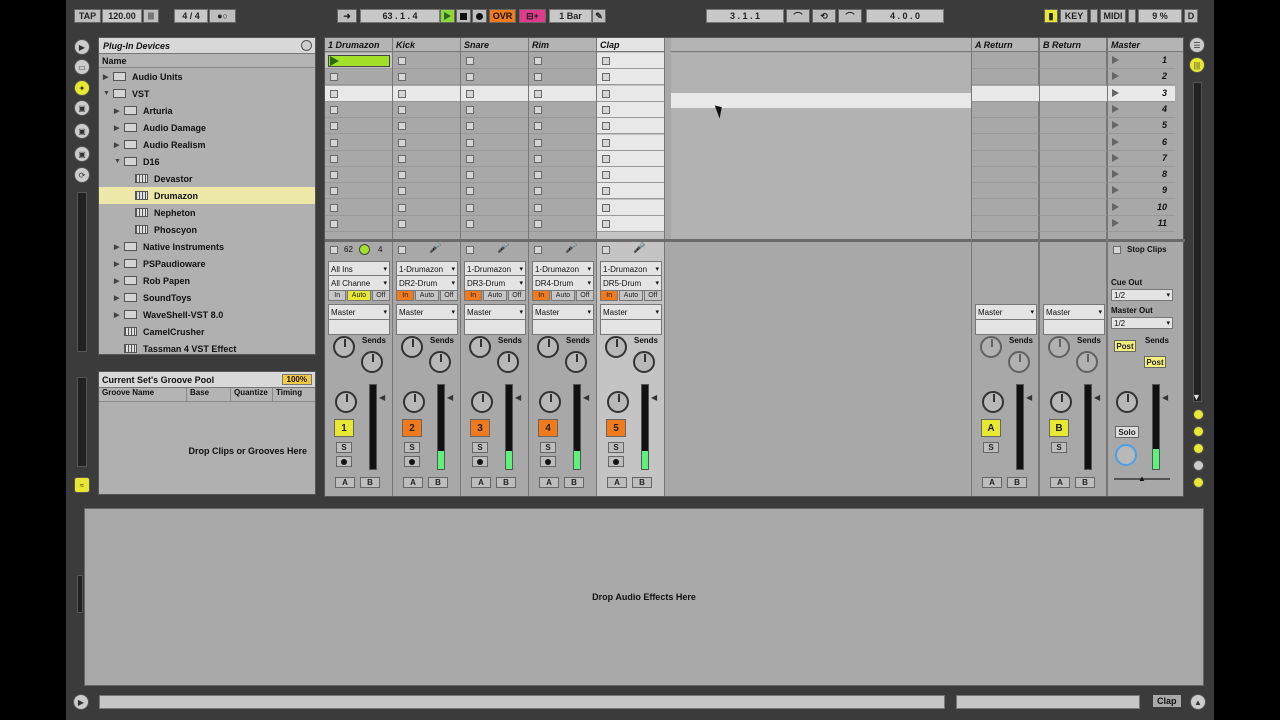 The image size is (1280, 720). Describe the element at coordinates (119, 111) in the screenshot. I see `expand-icon: ▶` at that location.